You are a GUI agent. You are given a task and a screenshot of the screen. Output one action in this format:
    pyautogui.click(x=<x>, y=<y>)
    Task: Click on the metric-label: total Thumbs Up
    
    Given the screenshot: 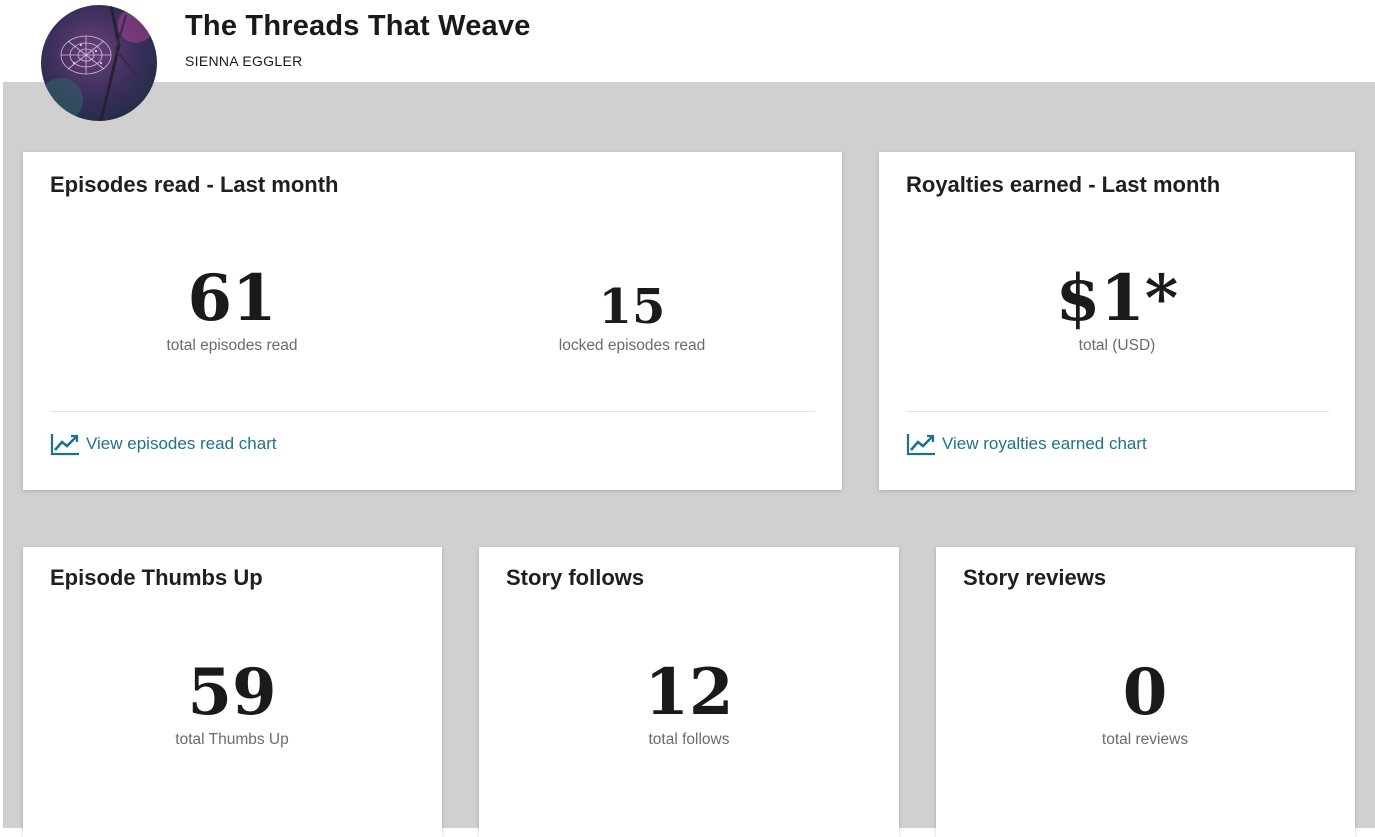 What is the action you would take?
    pyautogui.click(x=232, y=739)
    